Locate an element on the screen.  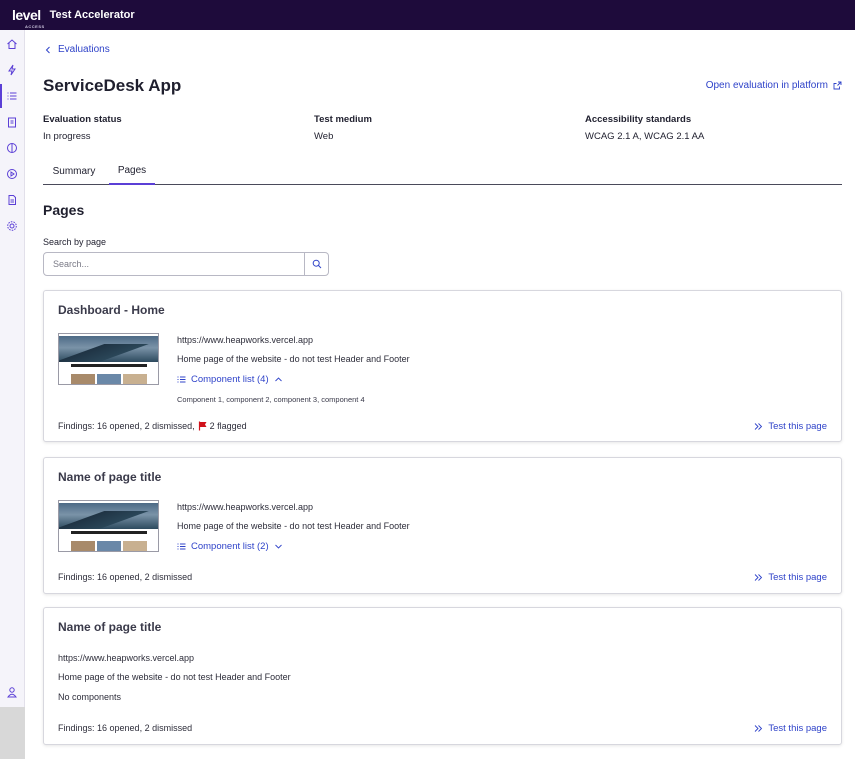
pages-section-title: Pages is located at coordinates (64, 210).